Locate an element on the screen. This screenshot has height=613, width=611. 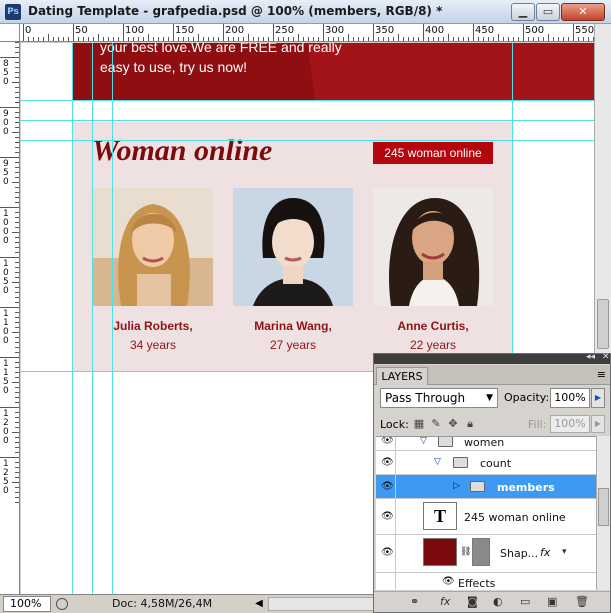
group-icon: ▭ is located at coordinates (525, 601).